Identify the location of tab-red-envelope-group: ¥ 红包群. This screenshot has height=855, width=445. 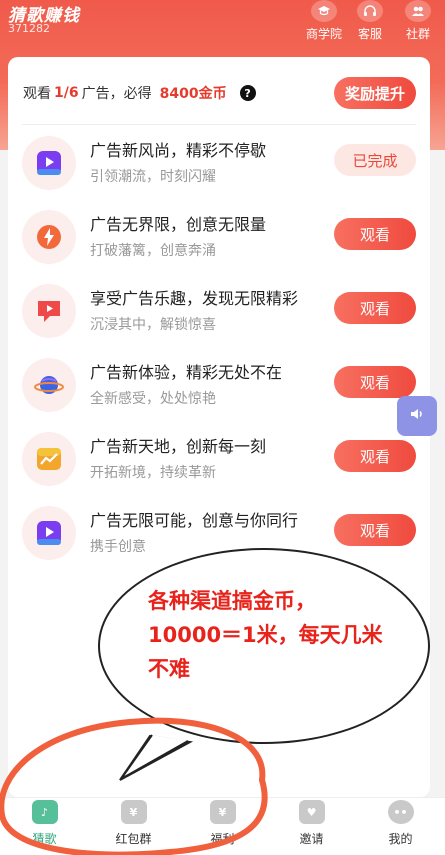
(133, 826).